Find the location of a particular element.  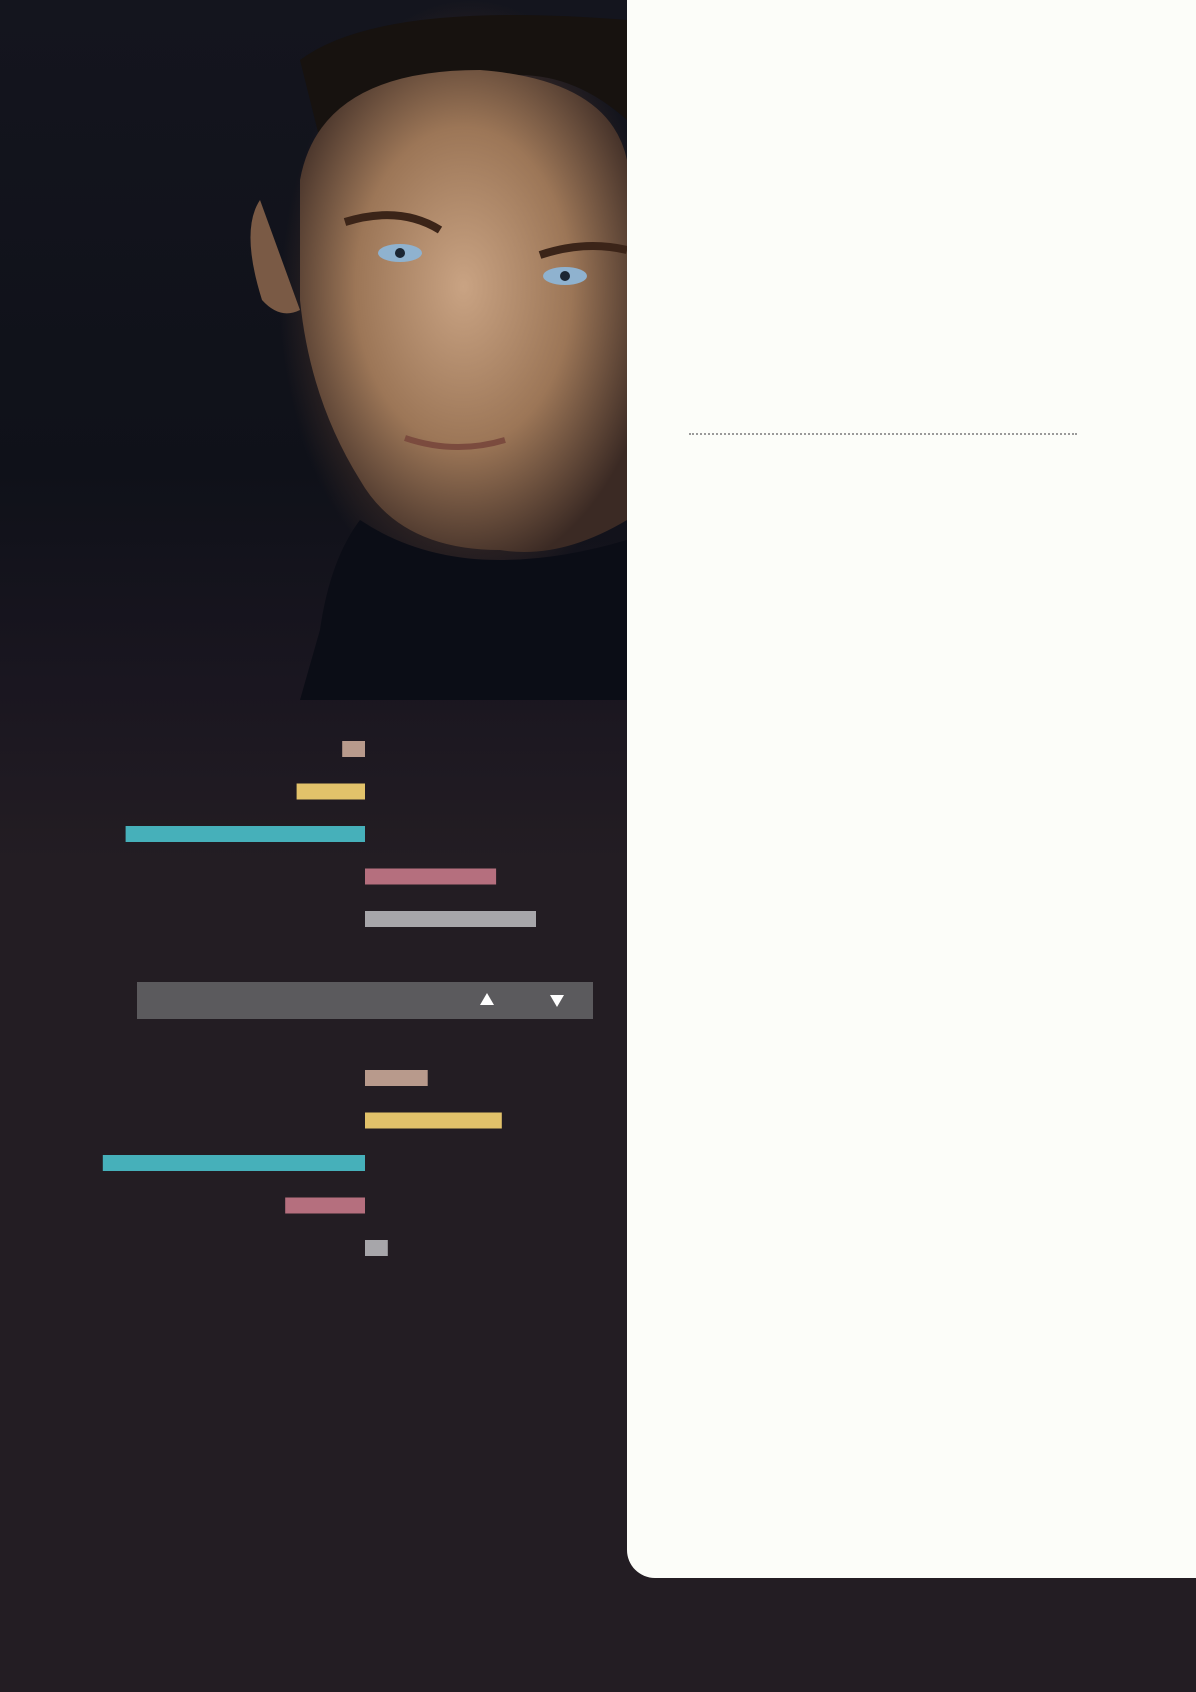

triangle-down-icon is located at coordinates (557, 1001).